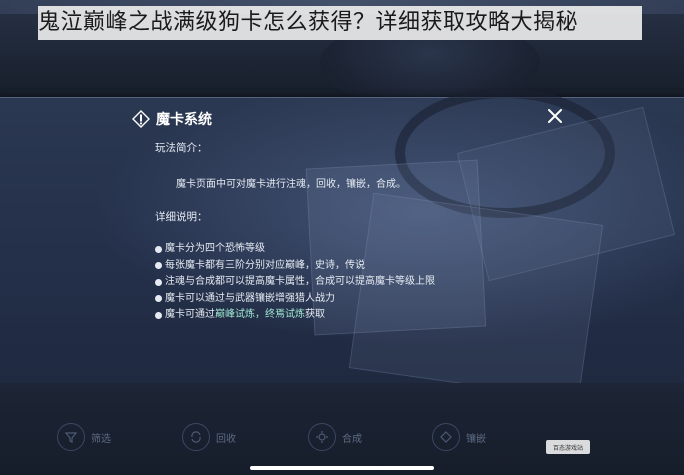  I want to click on detail-text: 获取, so click(315, 314).